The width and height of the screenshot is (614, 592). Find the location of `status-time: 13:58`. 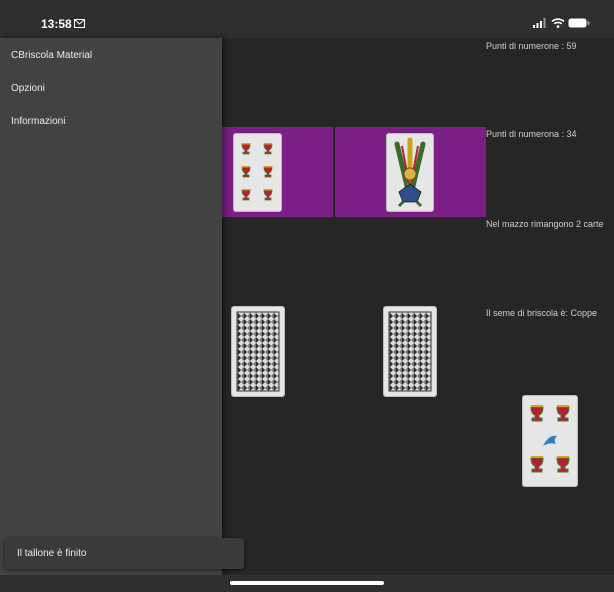

status-time: 13:58 is located at coordinates (56, 24).